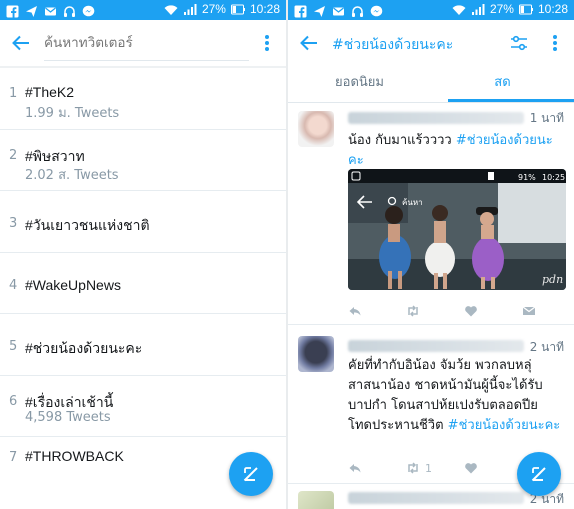 The image size is (574, 509). What do you see at coordinates (84, 348) in the screenshot?
I see `trend-name: #ช่วยน้องด้วยนะคะ` at bounding box center [84, 348].